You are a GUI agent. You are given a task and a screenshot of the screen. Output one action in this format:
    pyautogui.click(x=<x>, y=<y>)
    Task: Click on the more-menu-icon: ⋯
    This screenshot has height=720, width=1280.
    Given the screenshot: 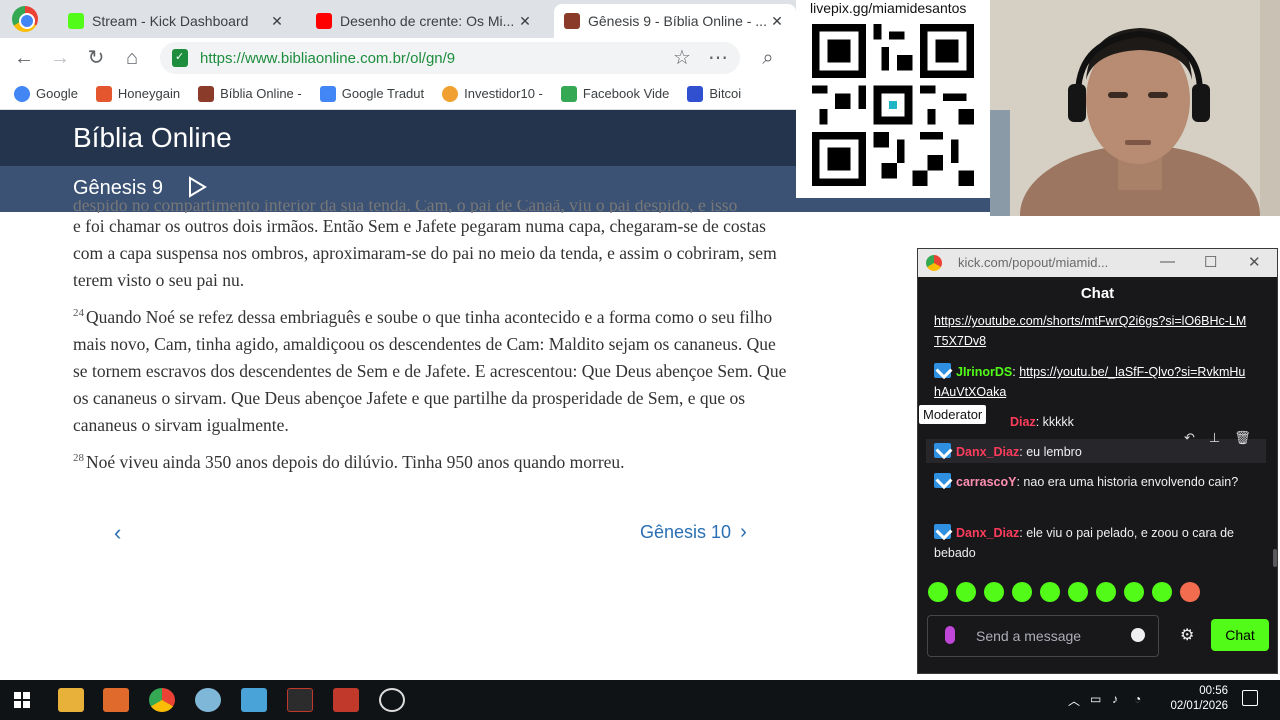 What is the action you would take?
    pyautogui.click(x=718, y=58)
    